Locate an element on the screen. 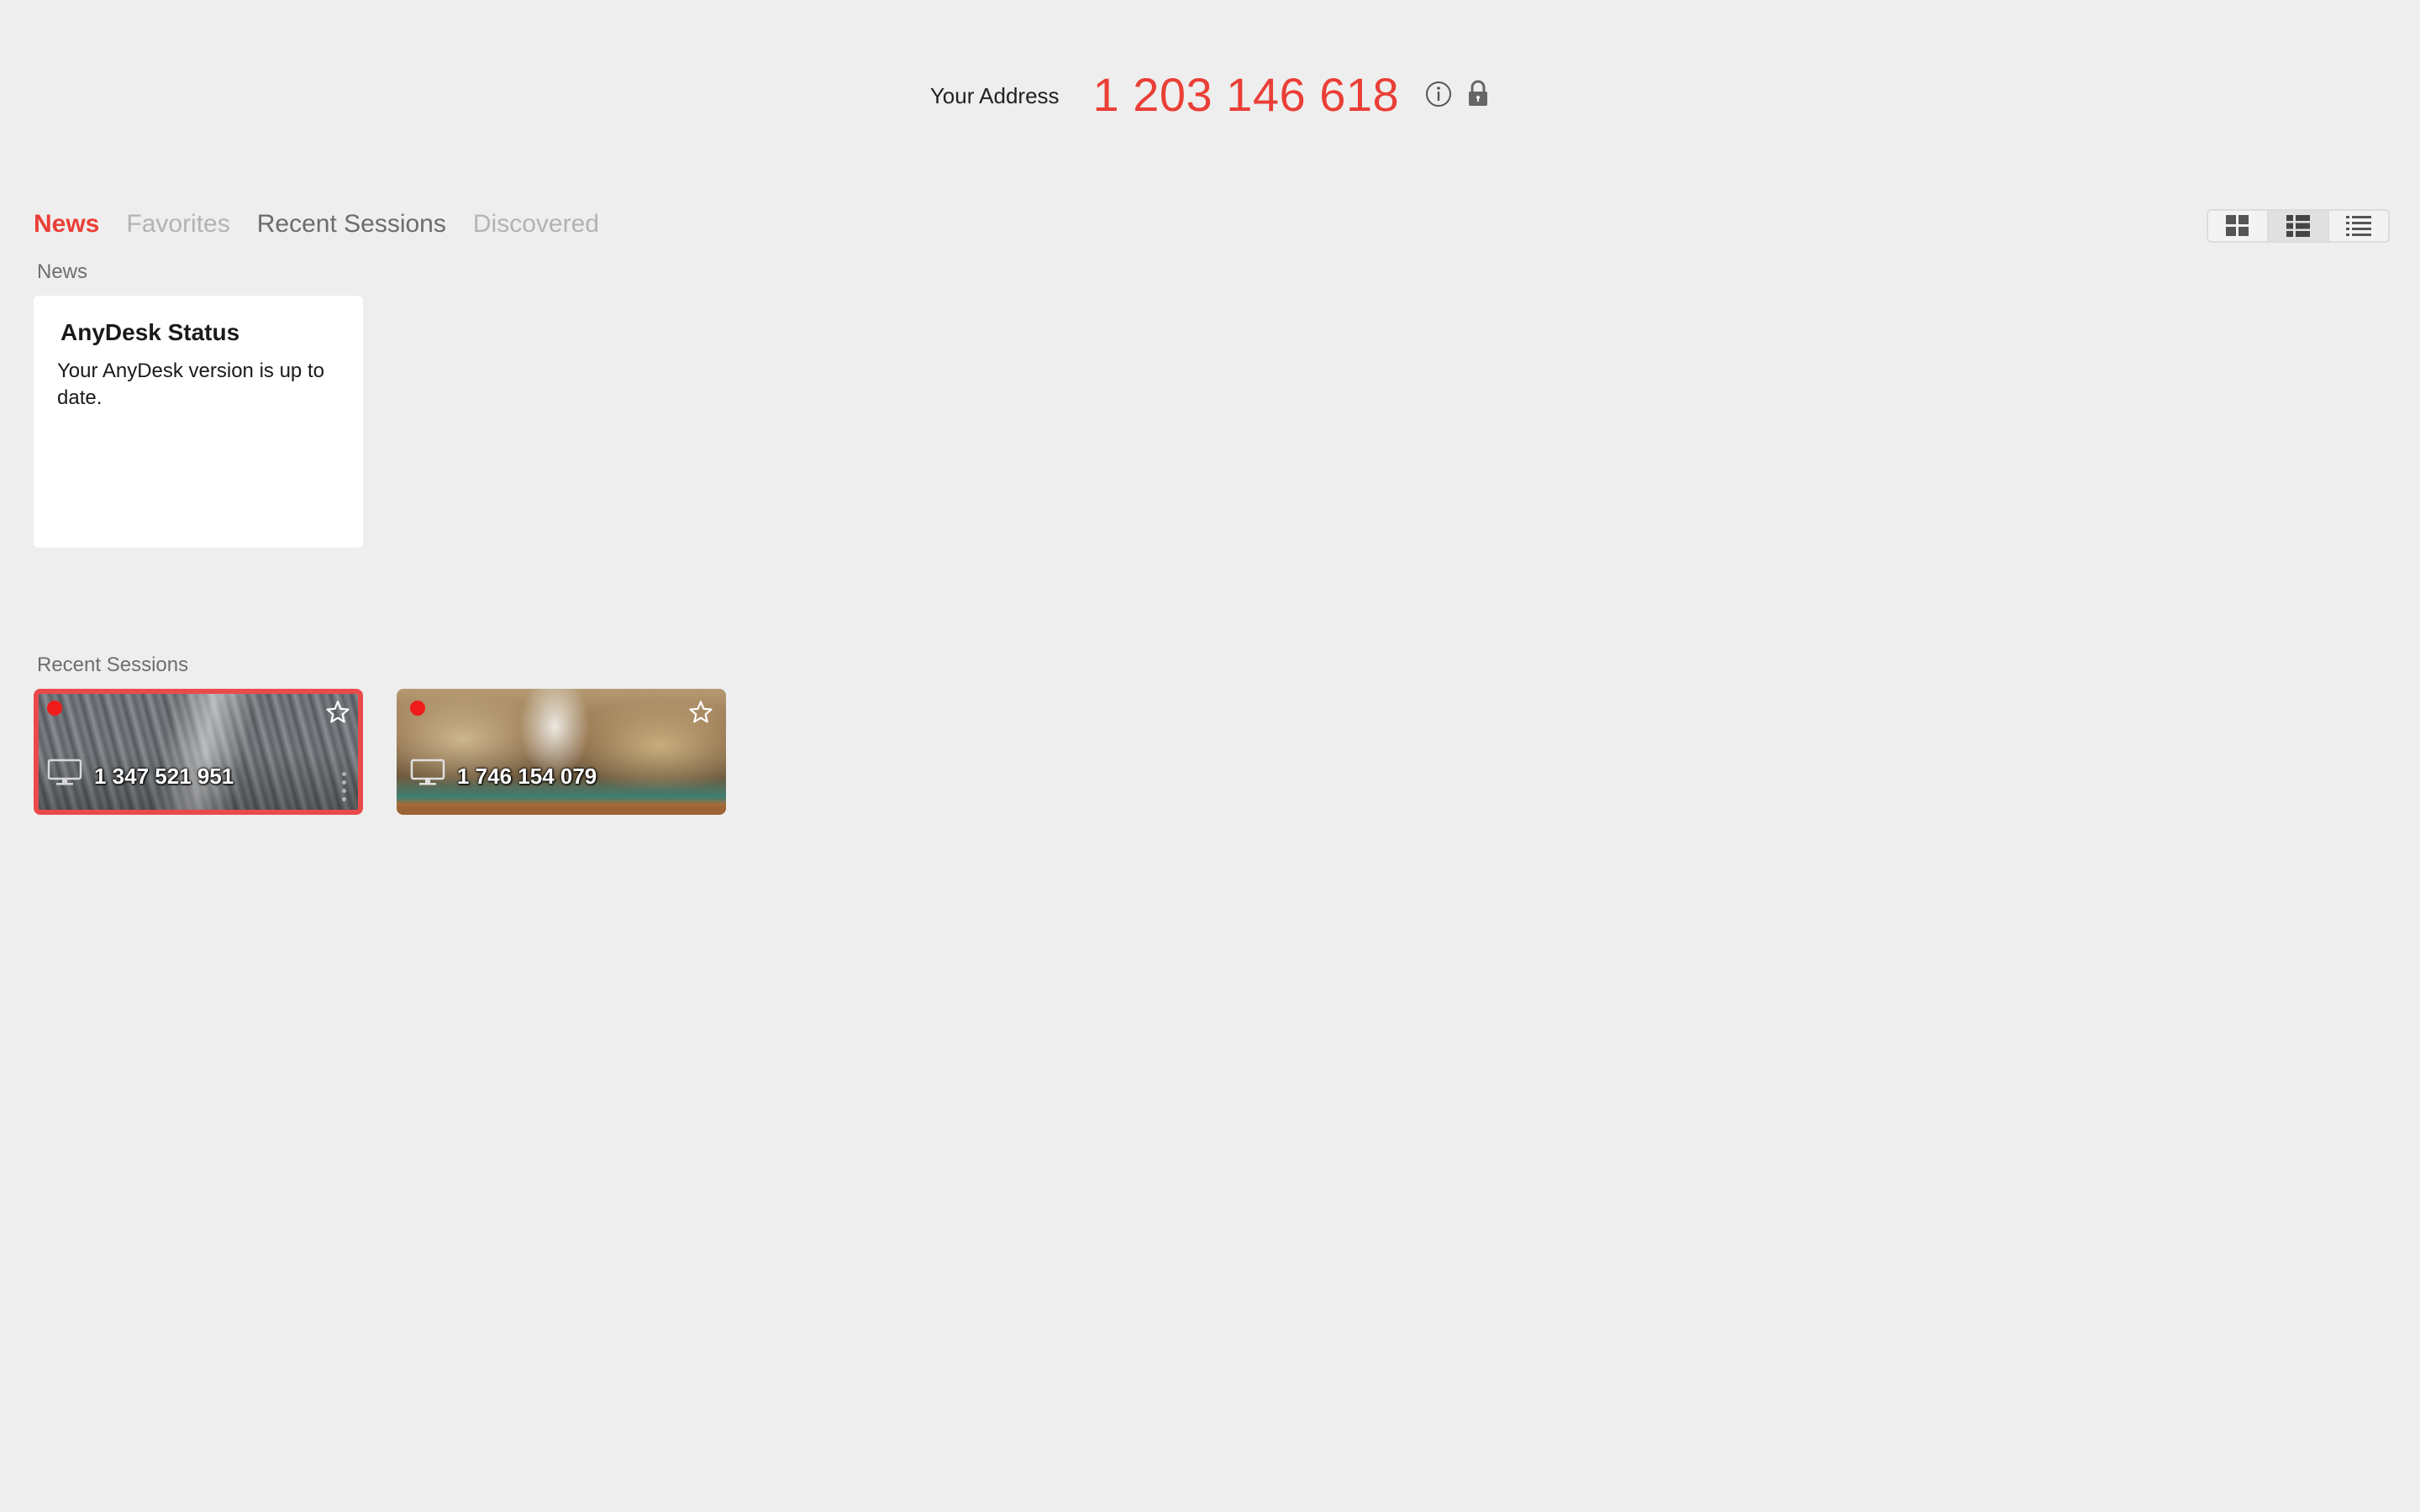 The image size is (2420, 1512). tile-view-icon is located at coordinates (2237, 225).